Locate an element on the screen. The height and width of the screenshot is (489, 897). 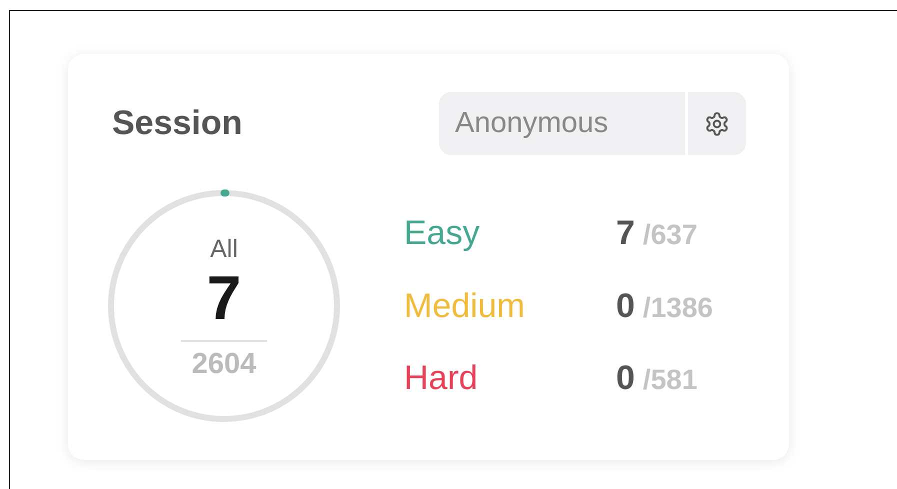
total-count: /637 is located at coordinates (670, 234).